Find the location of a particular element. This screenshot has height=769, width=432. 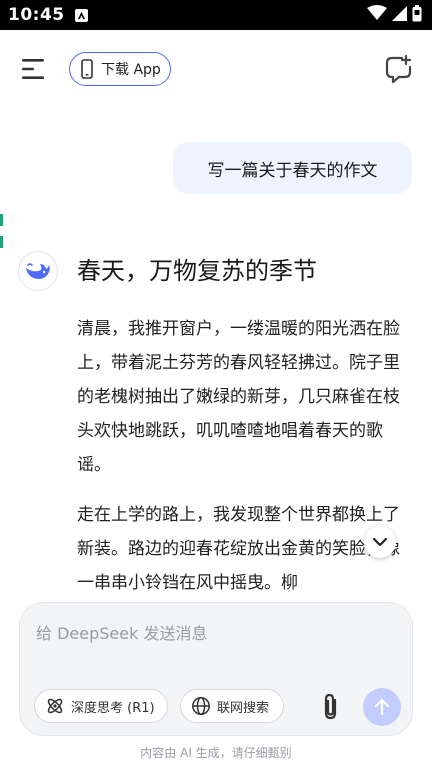

scroll-to-bottom-button is located at coordinates (380, 542).